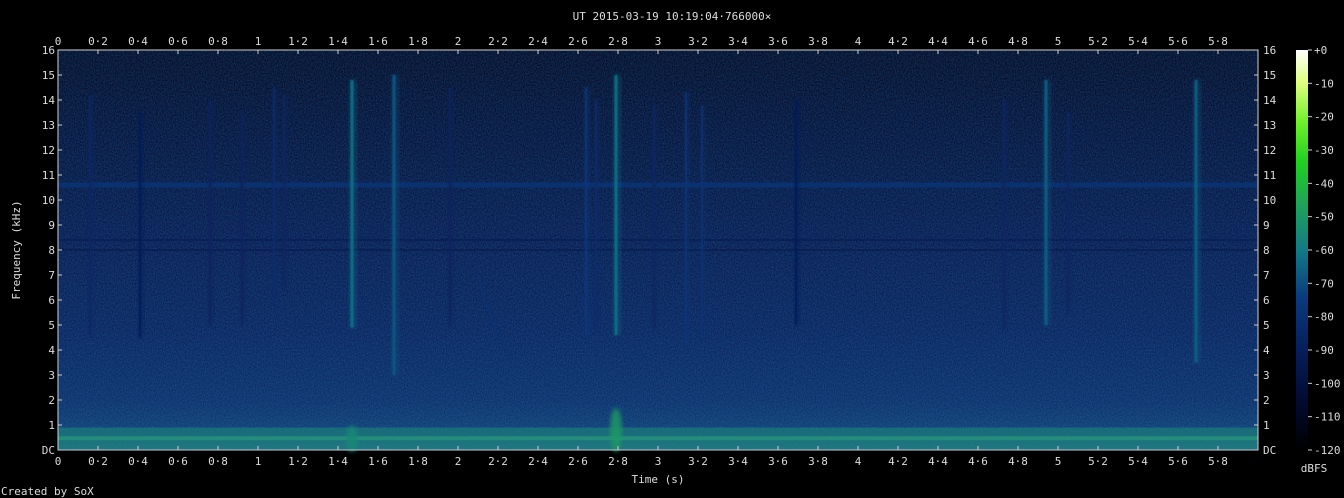 Image resolution: width=1344 pixels, height=498 pixels. Describe the element at coordinates (16, 249) in the screenshot. I see `y-axis-label: Frequency (kHz)` at that location.